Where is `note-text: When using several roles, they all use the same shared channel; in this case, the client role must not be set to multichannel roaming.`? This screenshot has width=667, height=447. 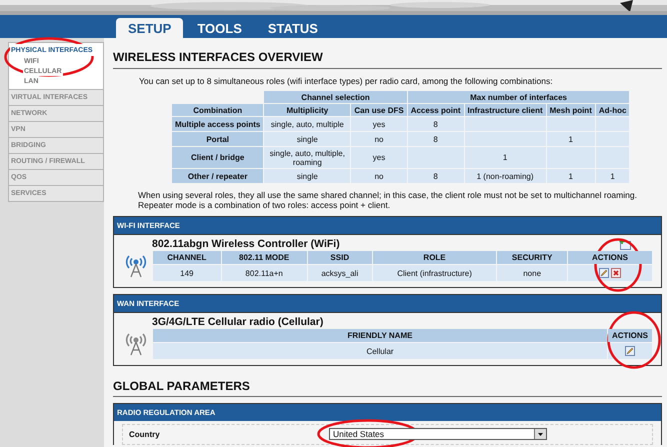
note-text: When using several roles, they all use the same shared channel; in this case, the client role must not be set to multichannel roaming. is located at coordinates (388, 195).